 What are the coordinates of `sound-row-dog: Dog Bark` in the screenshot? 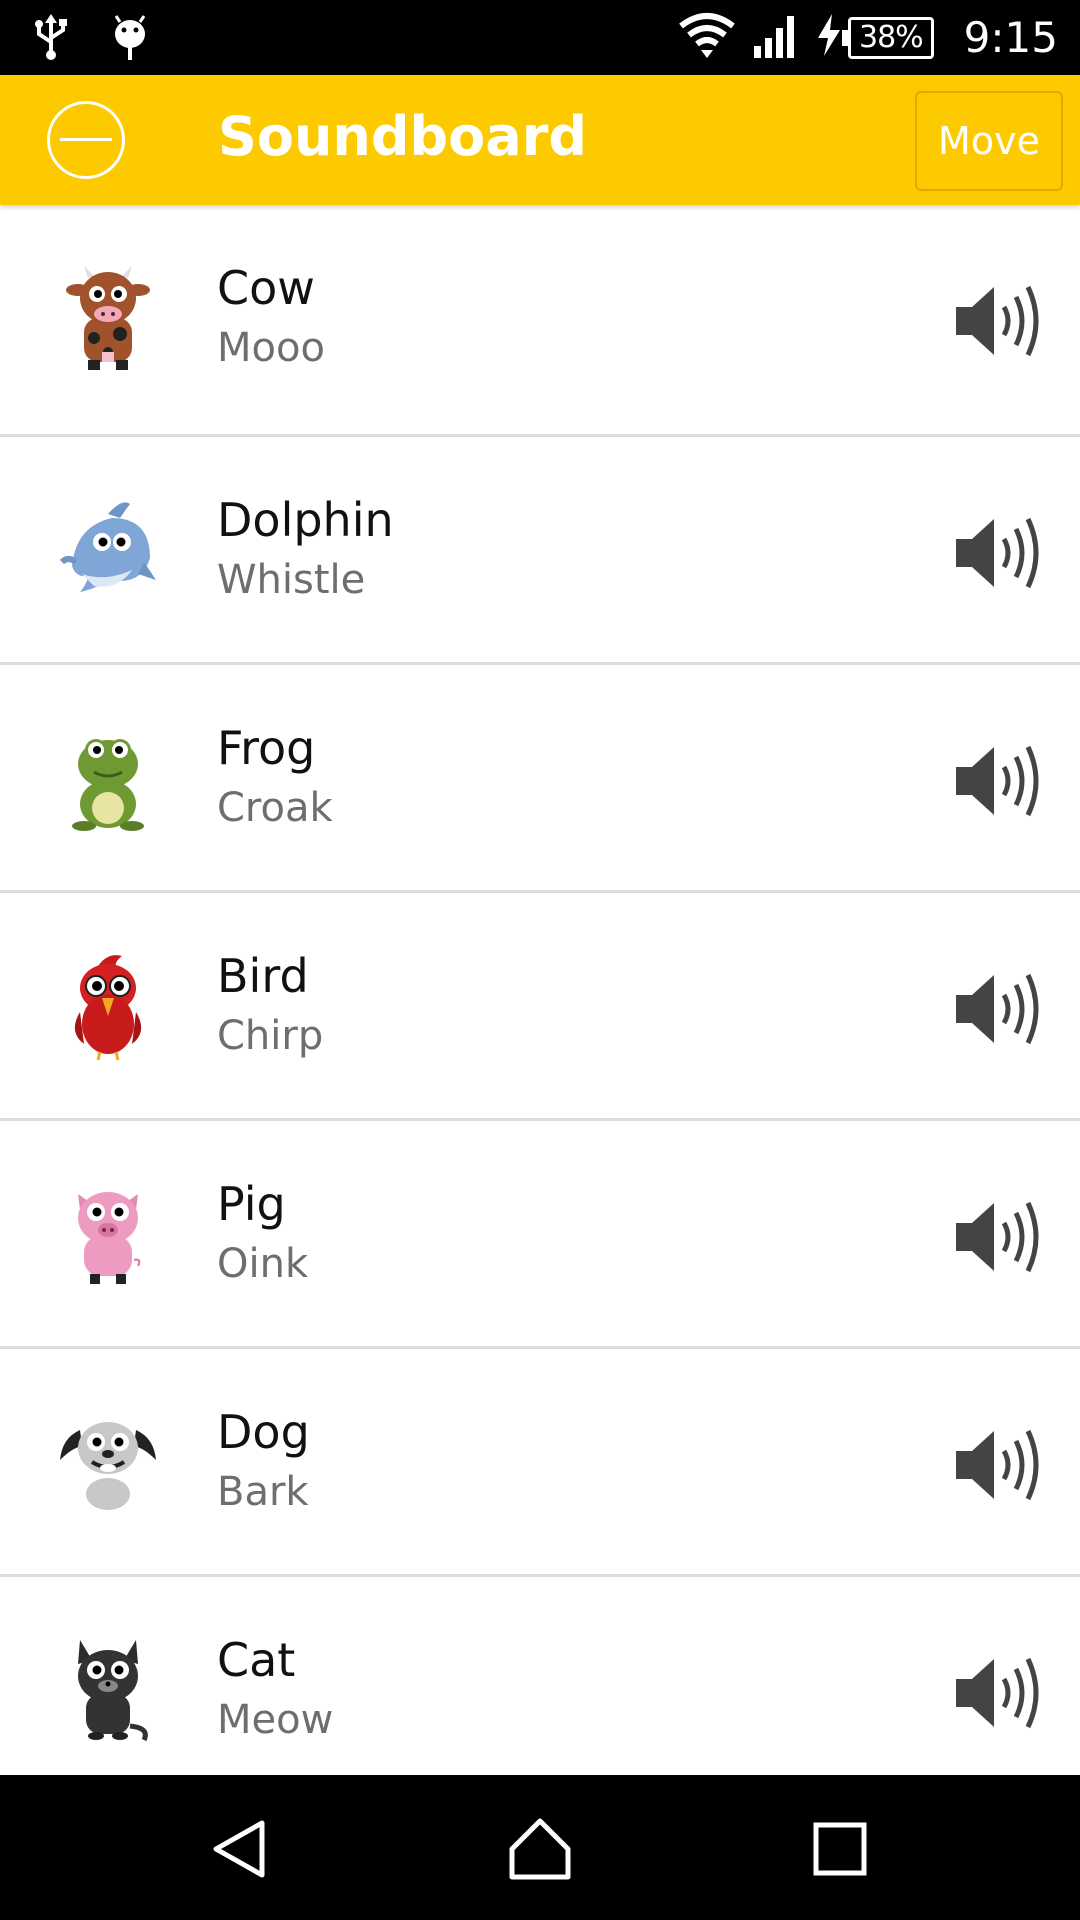 It's located at (540, 1463).